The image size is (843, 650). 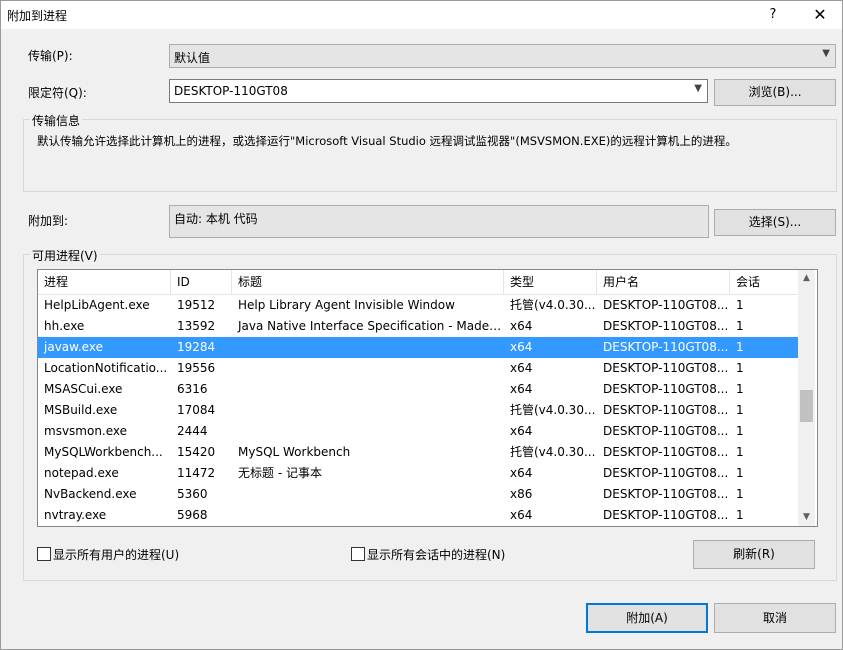 I want to click on process-row: MSASCui.exe 6316 x64 DESKTOP-110GT08... 1, so click(x=418, y=389).